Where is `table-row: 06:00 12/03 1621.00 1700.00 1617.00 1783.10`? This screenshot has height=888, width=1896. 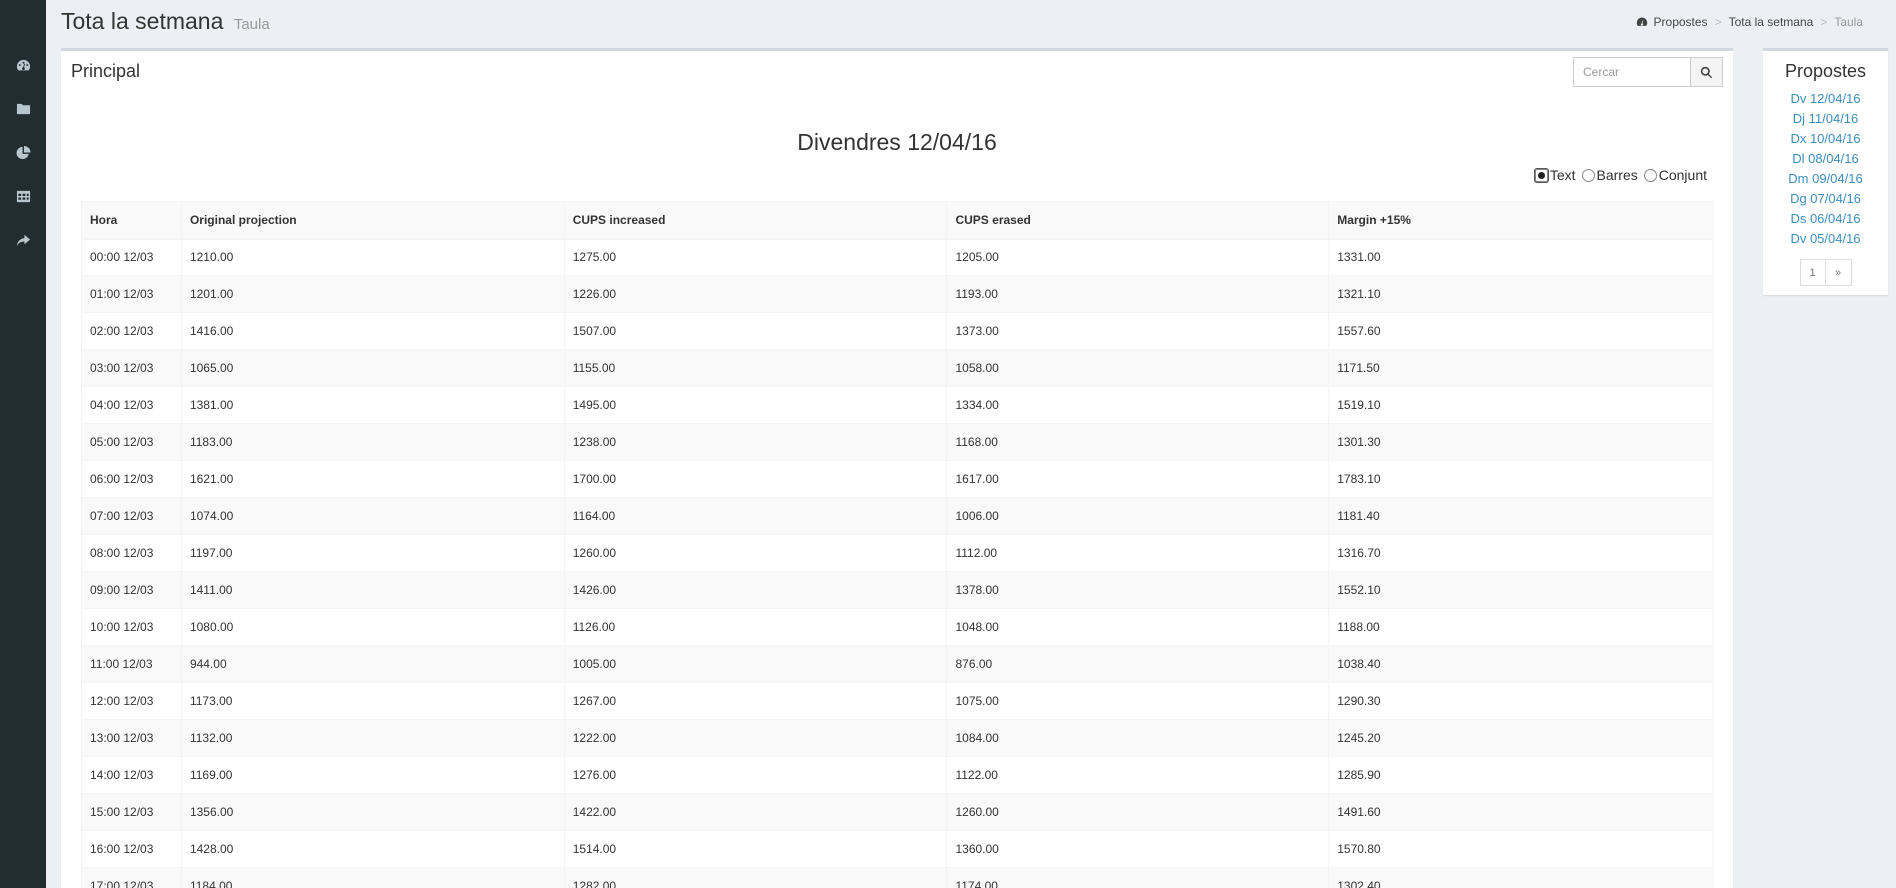 table-row: 06:00 12/03 1621.00 1700.00 1617.00 1783.10 is located at coordinates (897, 479).